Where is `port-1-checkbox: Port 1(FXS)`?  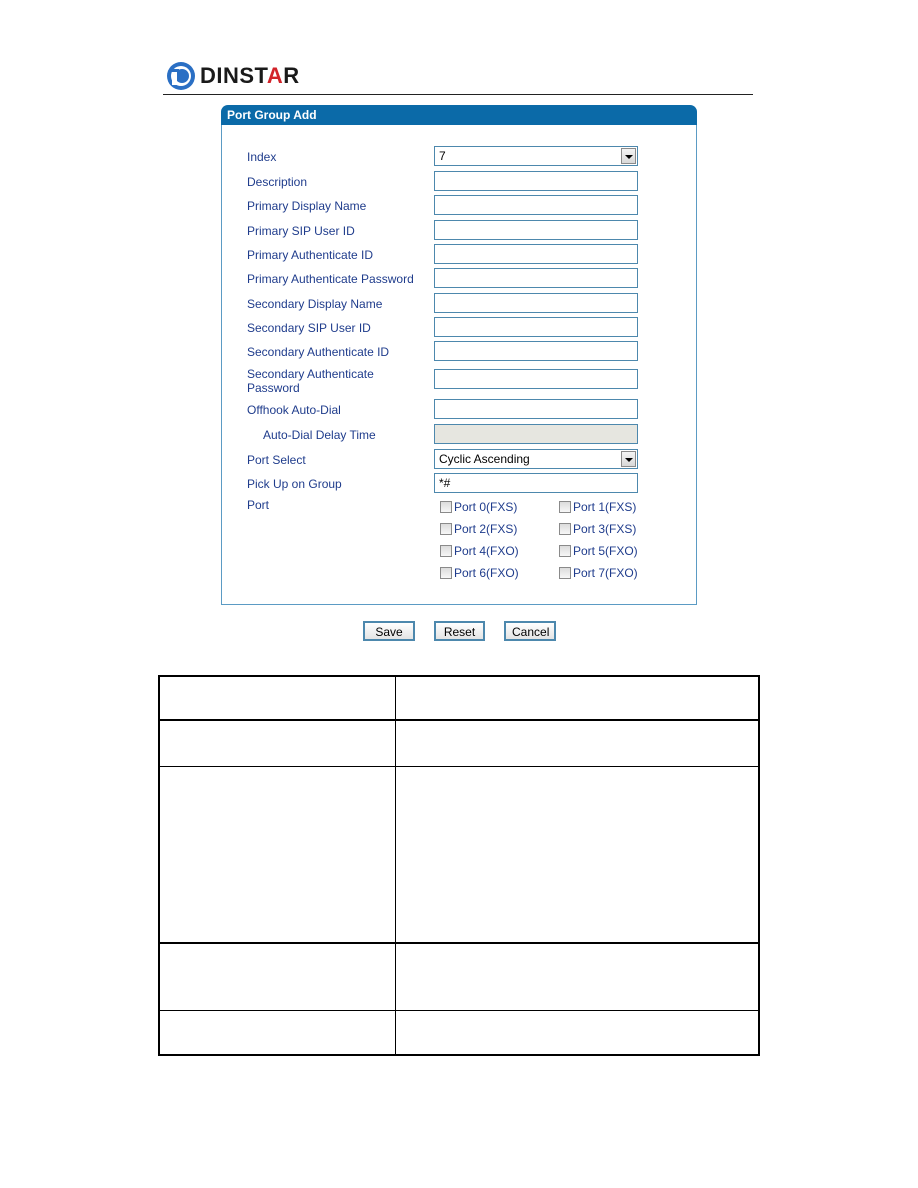 port-1-checkbox: Port 1(FXS) is located at coordinates (597, 507).